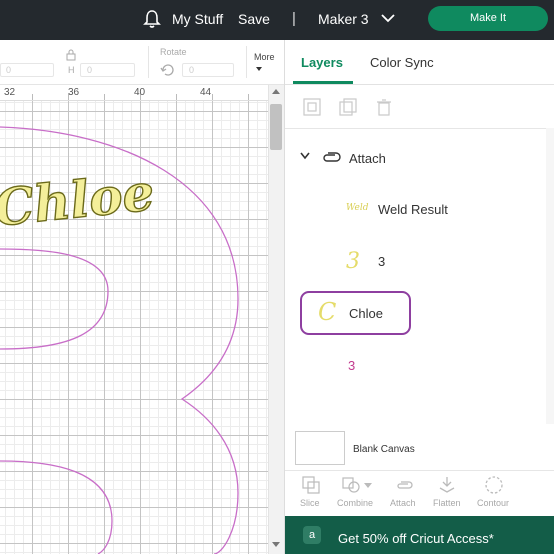 The width and height of the screenshot is (554, 554). I want to click on blank-canvas-label: Blank Canvas, so click(384, 449).